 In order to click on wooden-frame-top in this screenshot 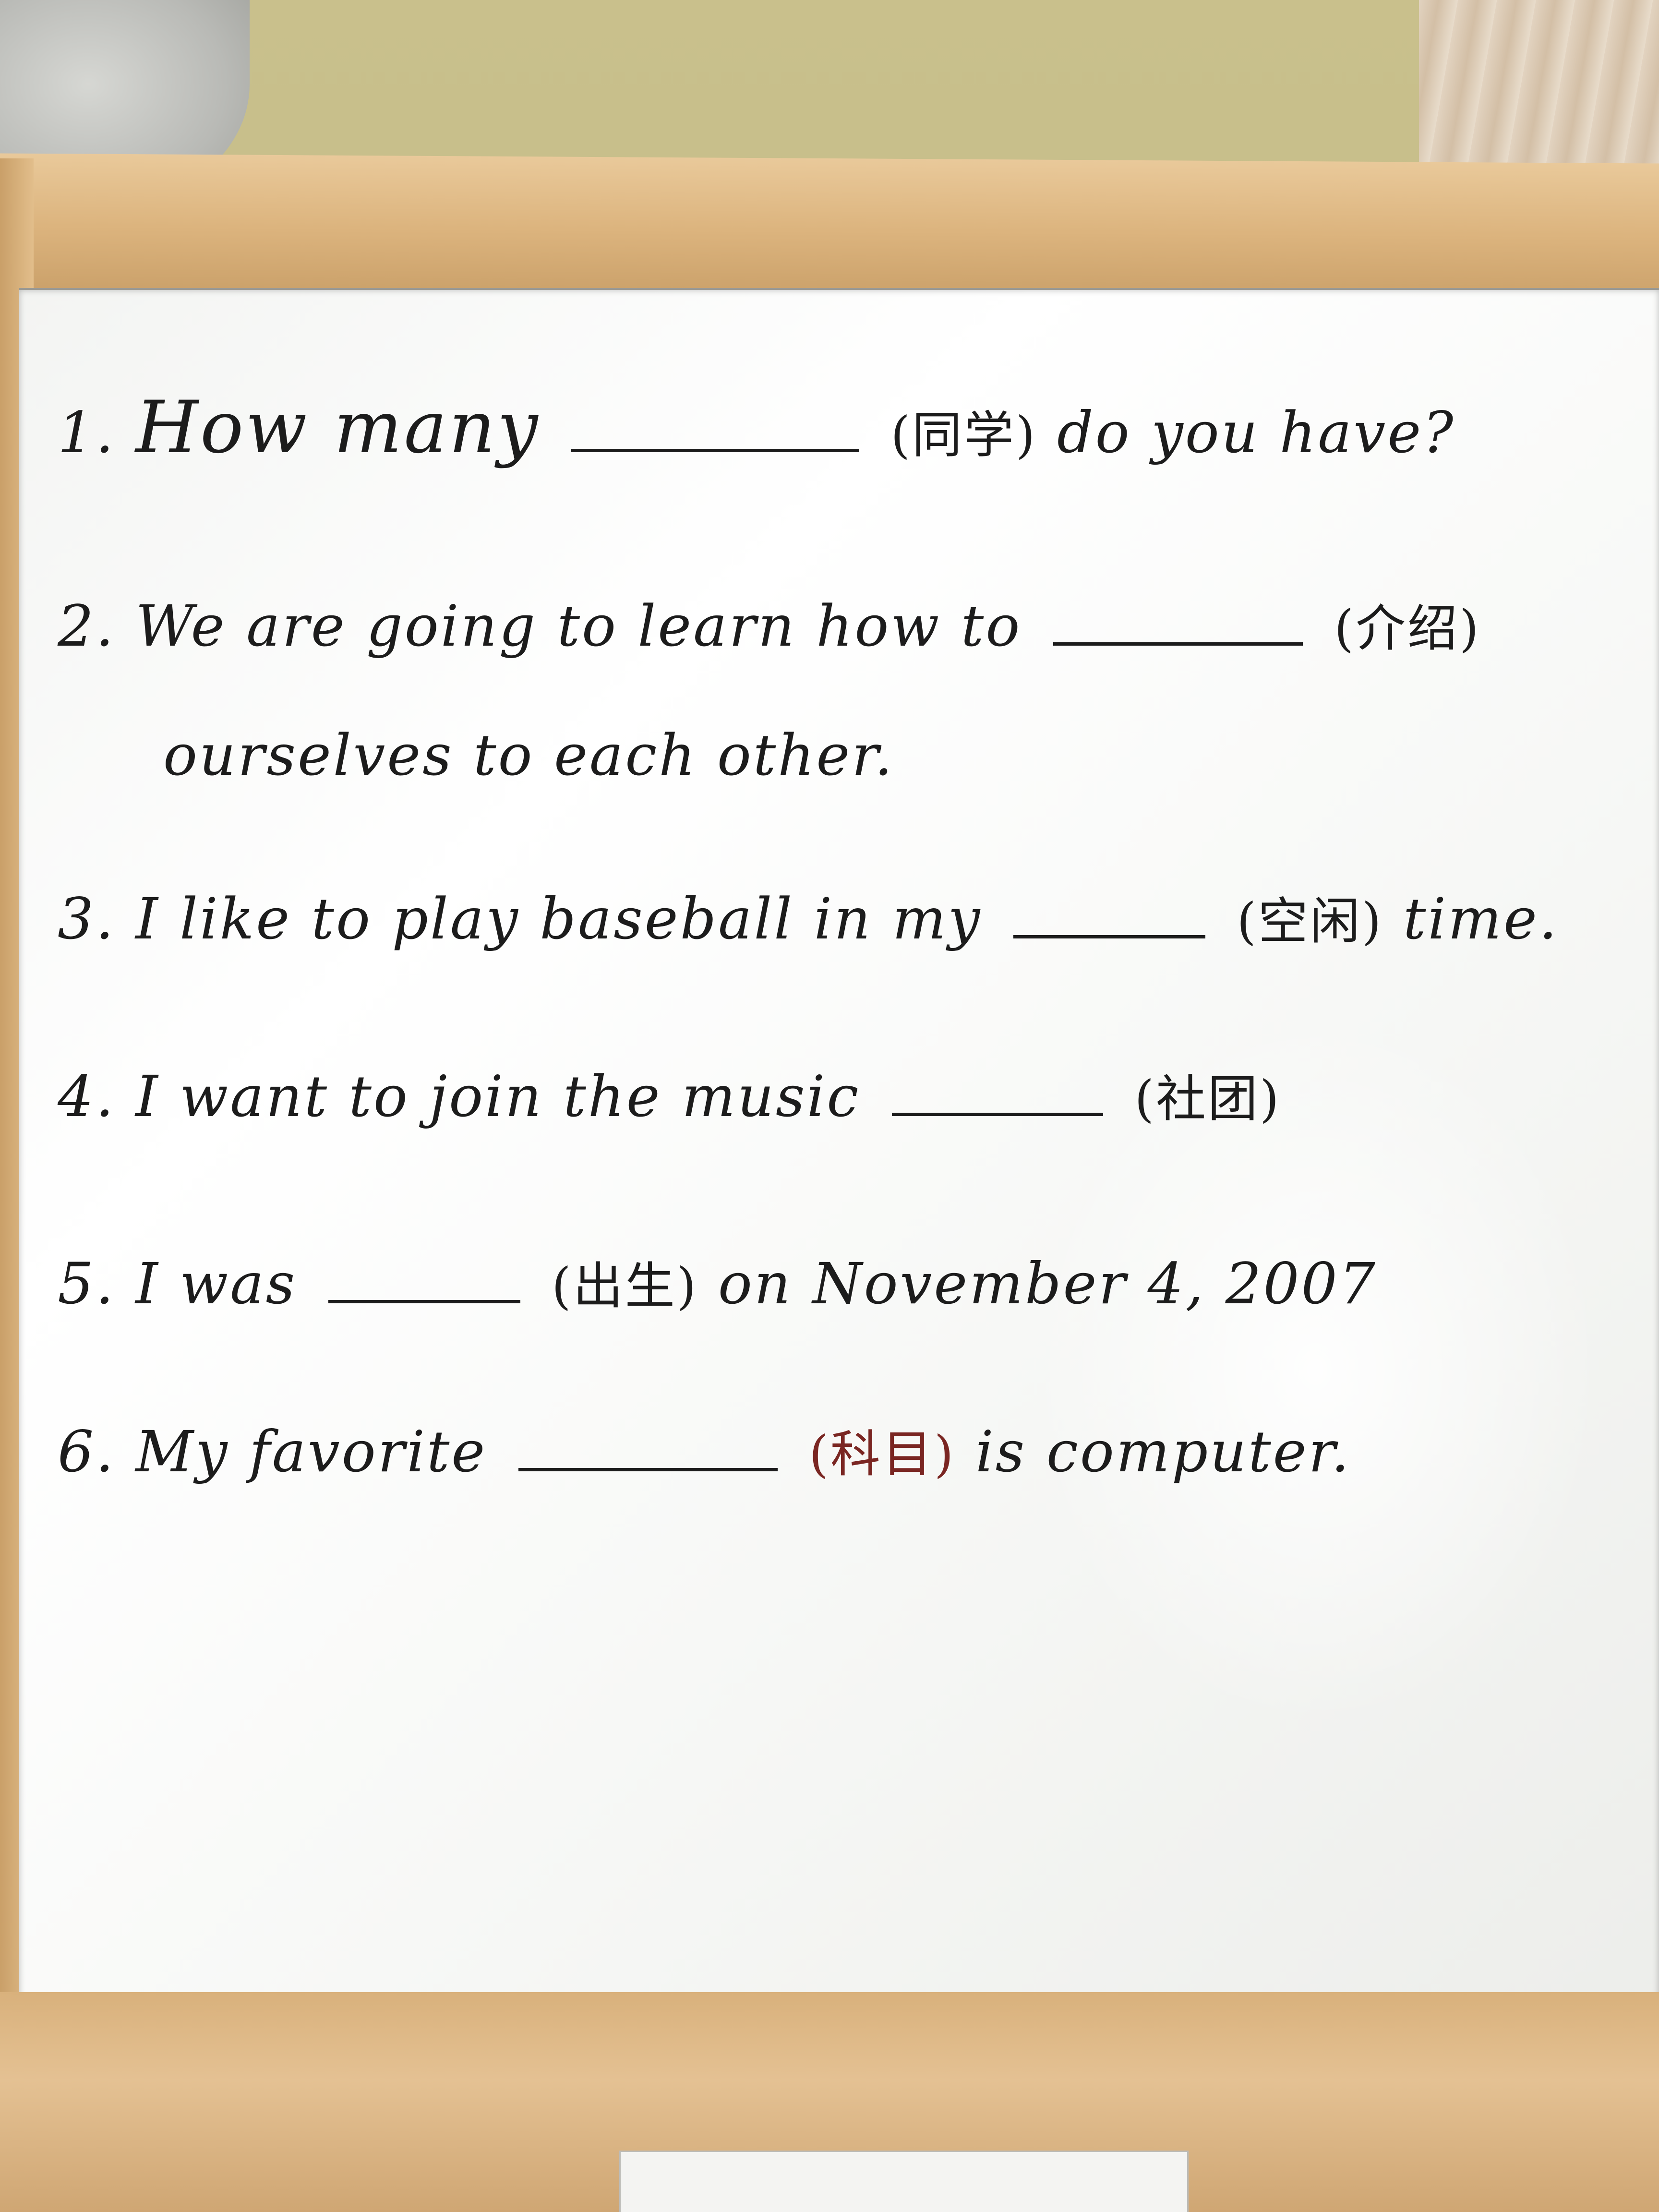, I will do `click(829, 230)`.